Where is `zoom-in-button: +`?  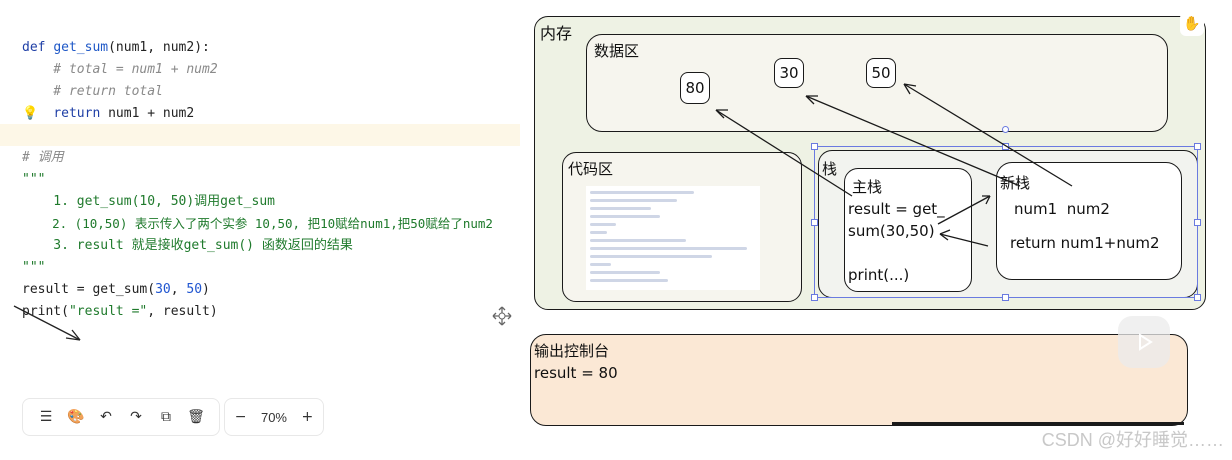 zoom-in-button: + is located at coordinates (307, 417).